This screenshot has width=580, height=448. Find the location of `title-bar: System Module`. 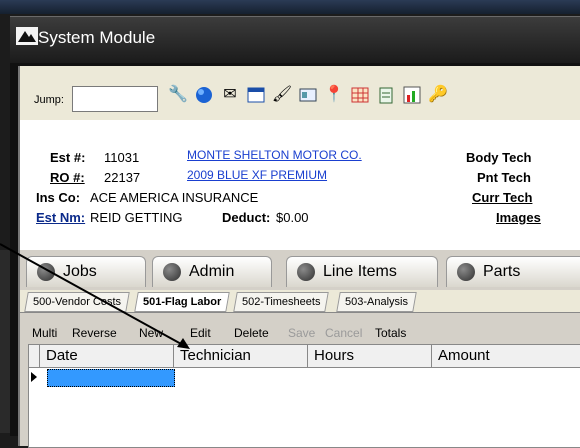

title-bar: System Module is located at coordinates (295, 39).